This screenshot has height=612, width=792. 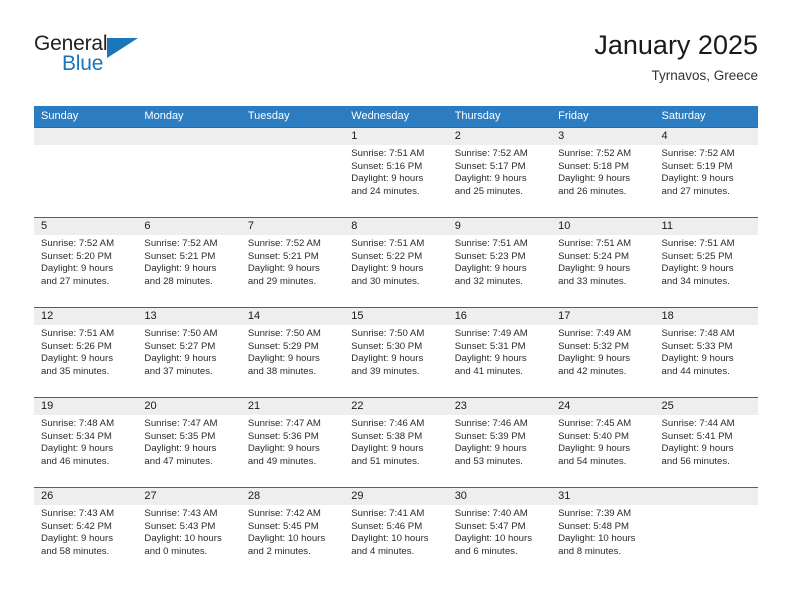 I want to click on day-number: 11, so click(x=667, y=226).